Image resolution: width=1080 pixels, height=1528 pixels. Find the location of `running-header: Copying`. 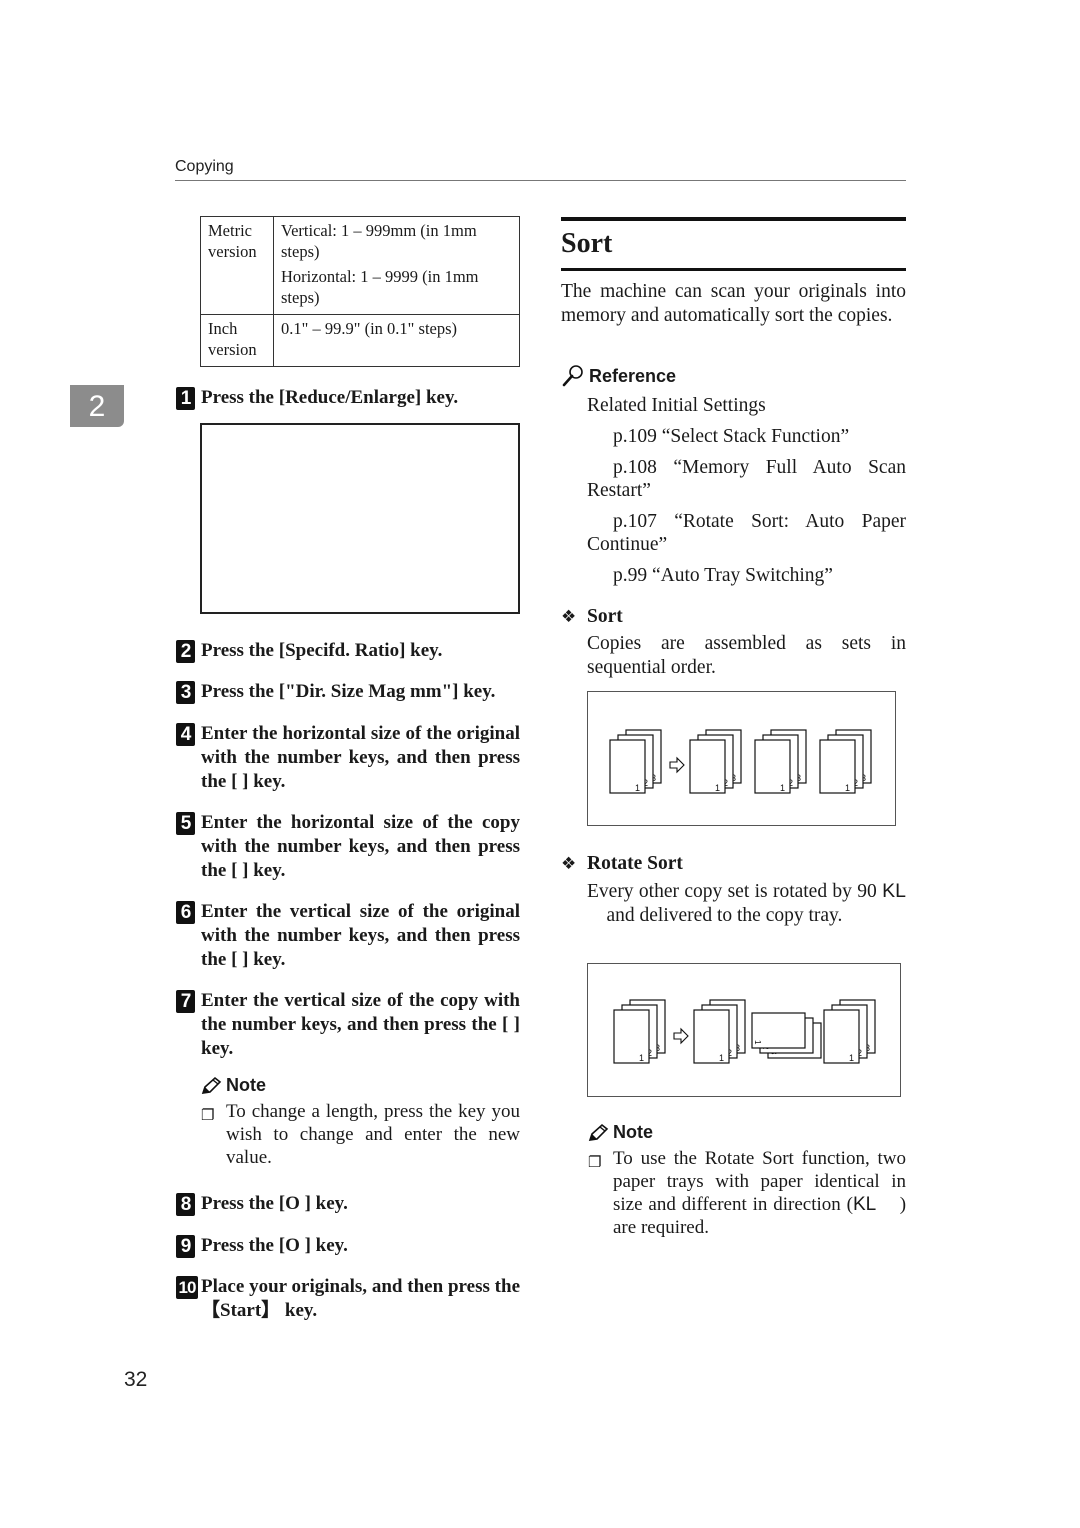

running-header: Copying is located at coordinates (204, 166).